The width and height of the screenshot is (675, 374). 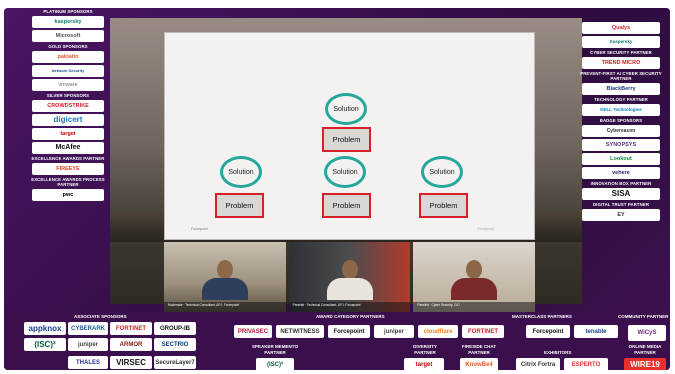 I want to click on sponsor-logo: Network Security, so click(x=68, y=71).